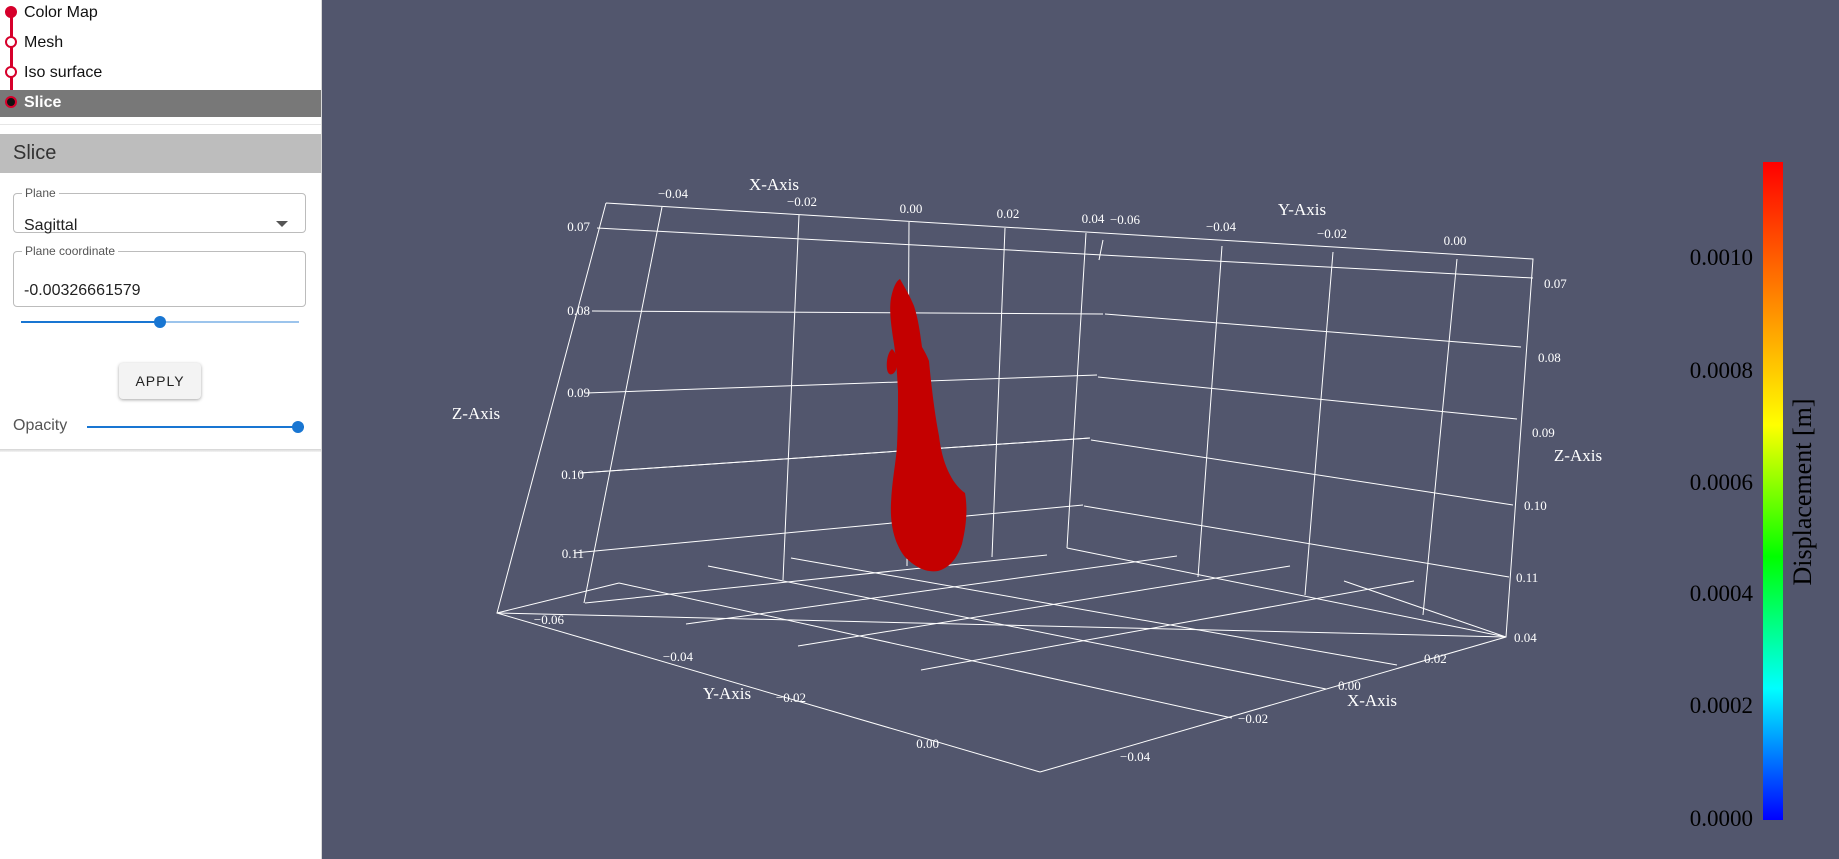  What do you see at coordinates (160, 103) in the screenshot?
I see `step-slice: Slice` at bounding box center [160, 103].